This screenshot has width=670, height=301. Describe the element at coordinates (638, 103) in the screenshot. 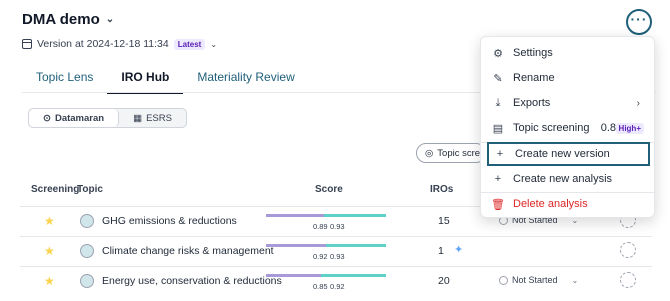

I see `chevron-right-icon: ›` at that location.